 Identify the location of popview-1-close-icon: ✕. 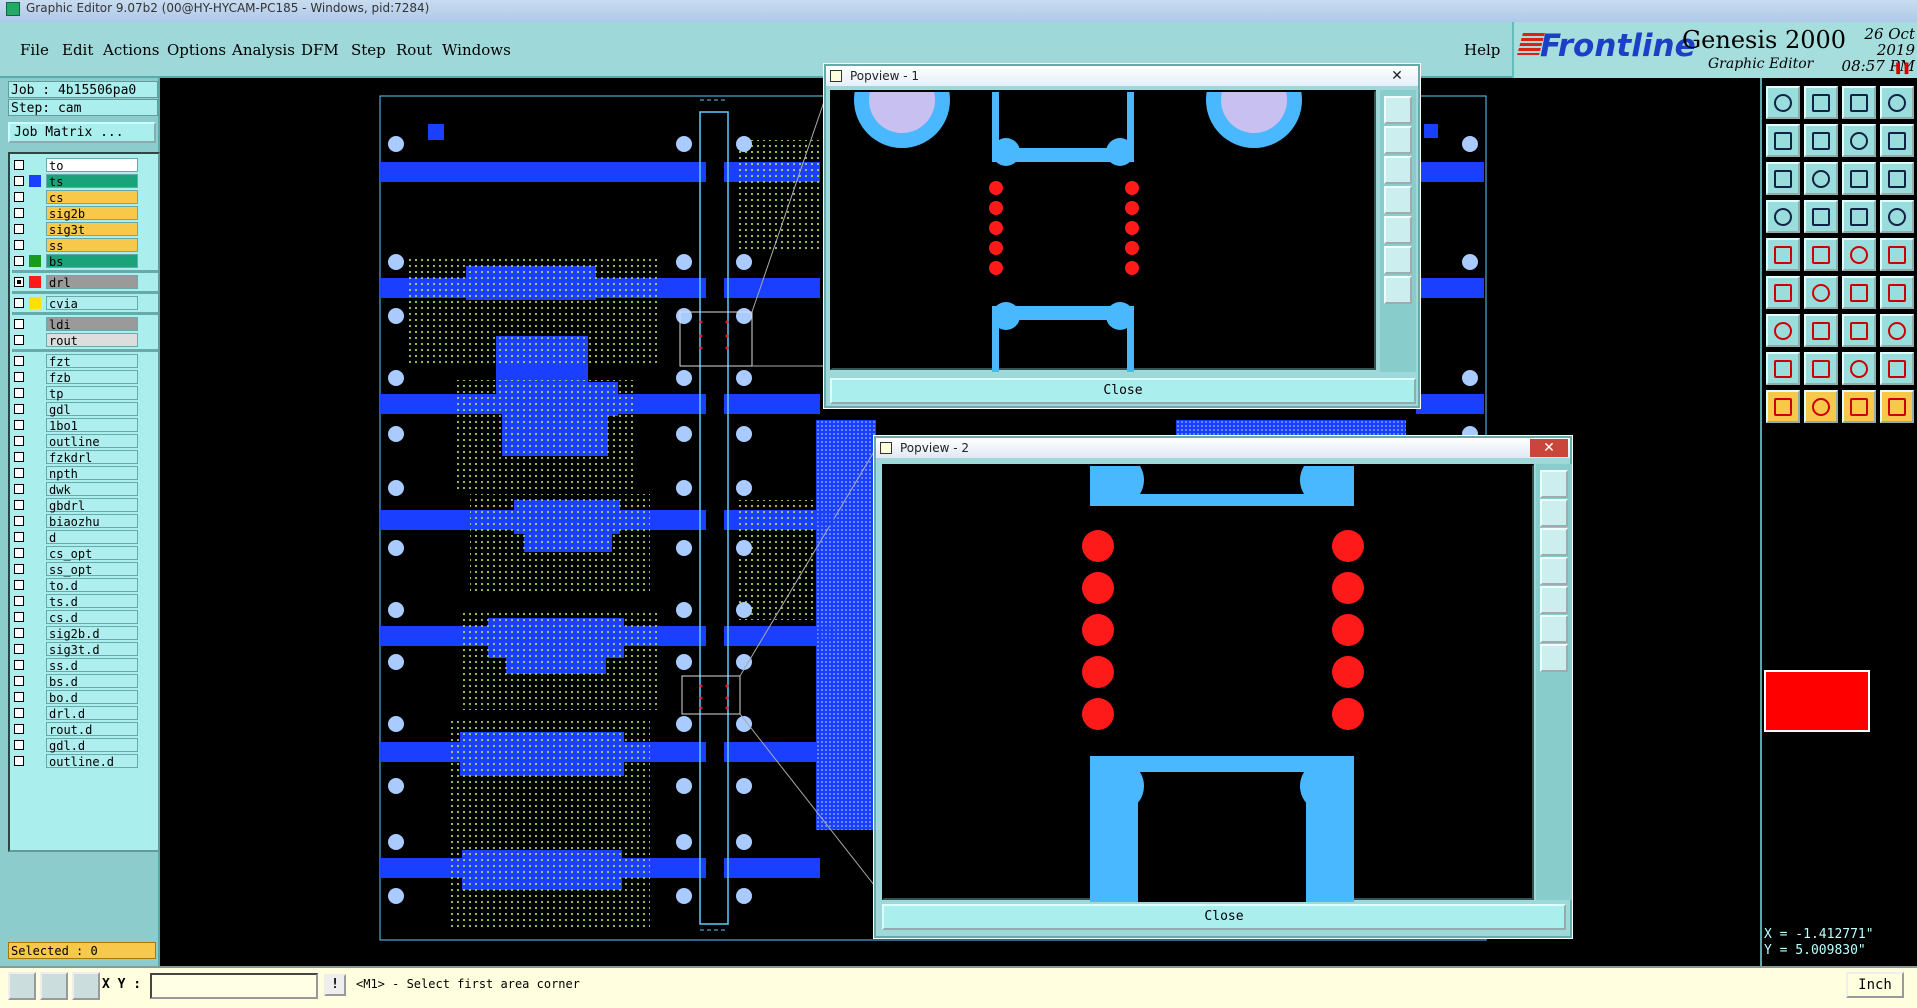
(1397, 76).